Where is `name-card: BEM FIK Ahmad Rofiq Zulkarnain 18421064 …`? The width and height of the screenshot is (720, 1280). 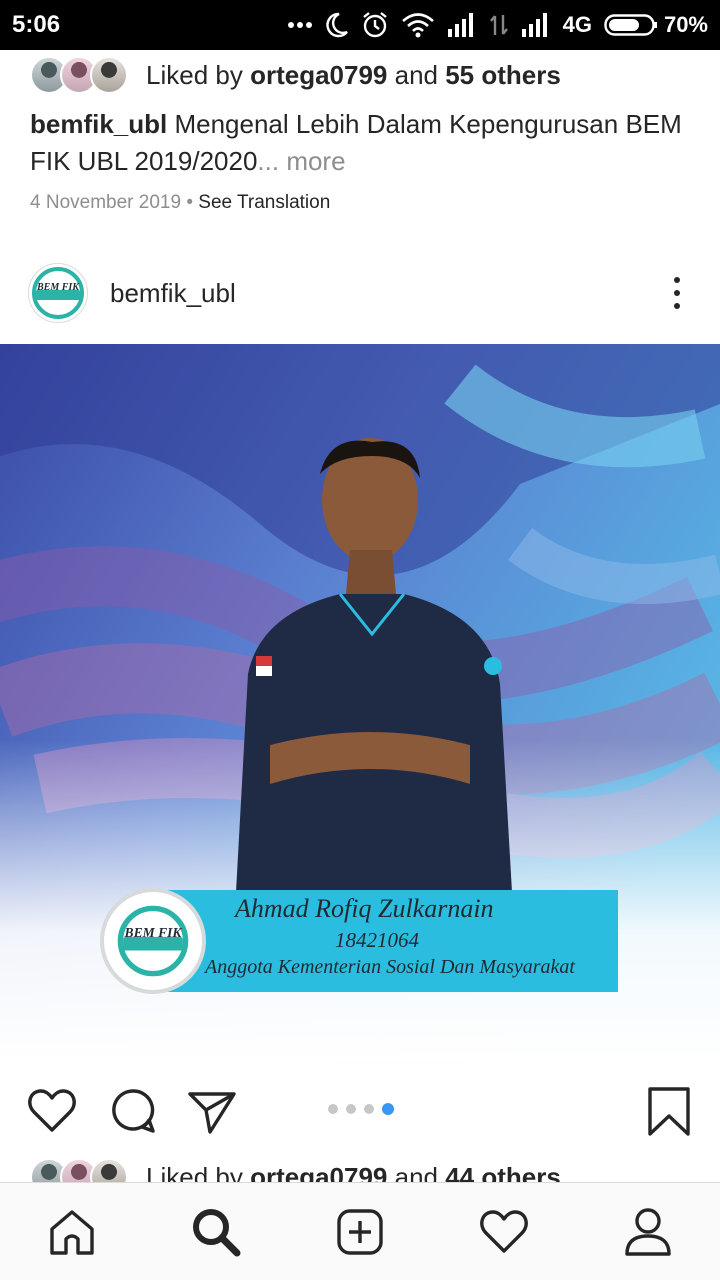 name-card: BEM FIK Ahmad Rofiq Zulkarnain 18421064 … is located at coordinates (359, 941).